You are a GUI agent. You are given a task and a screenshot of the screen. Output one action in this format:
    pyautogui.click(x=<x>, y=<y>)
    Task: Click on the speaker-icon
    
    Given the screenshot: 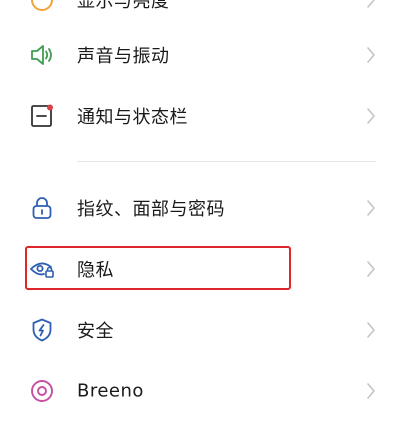 What is the action you would take?
    pyautogui.click(x=42, y=55)
    